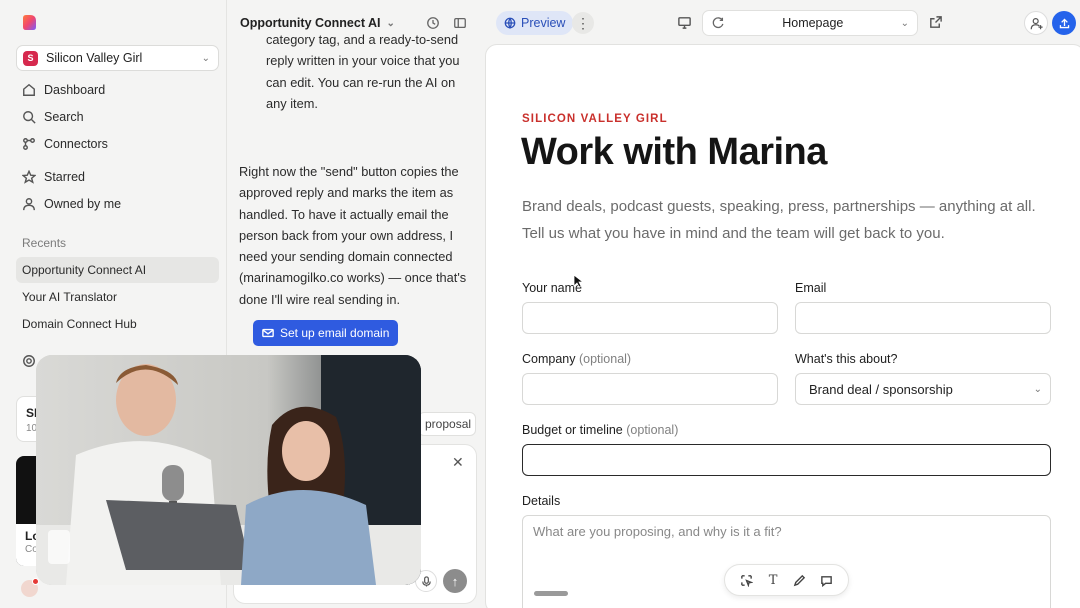  Describe the element at coordinates (650, 389) in the screenshot. I see `company-field` at that location.